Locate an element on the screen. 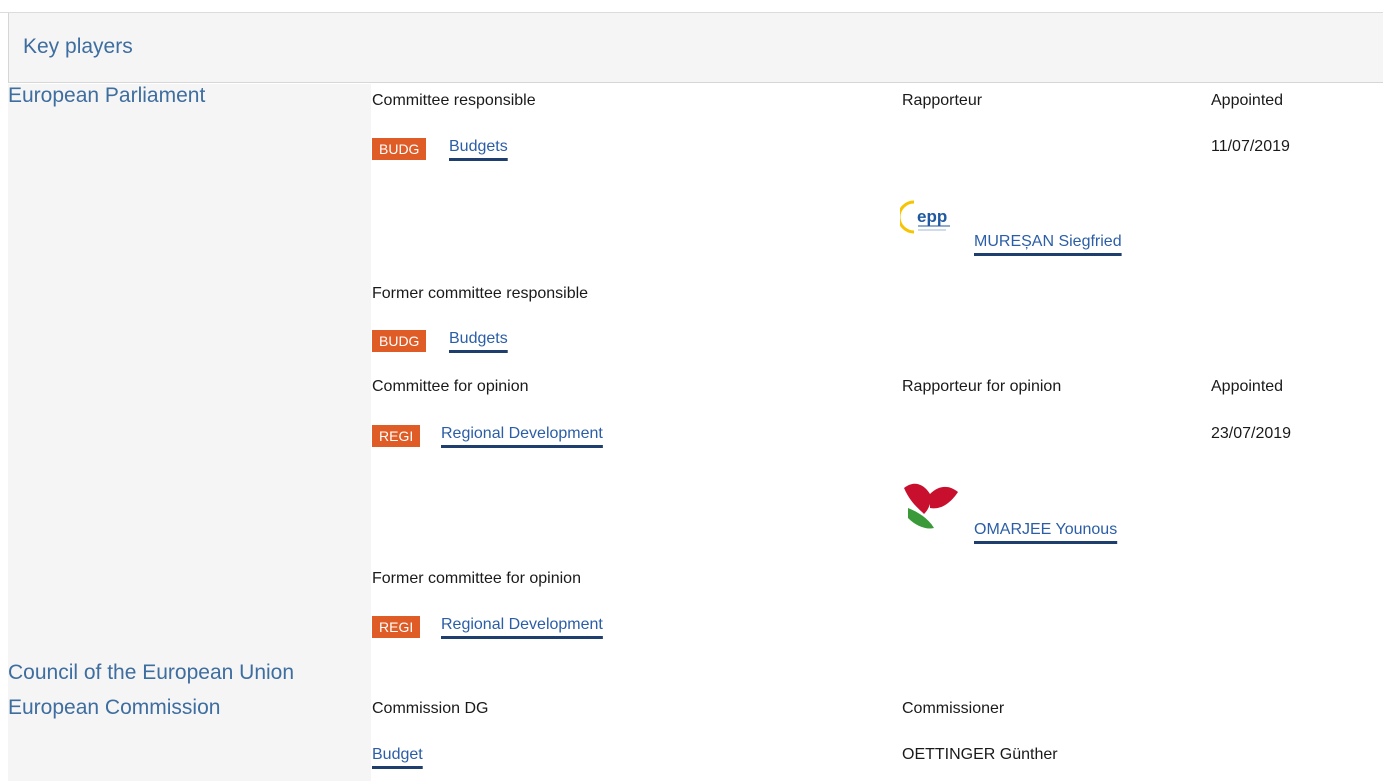 This screenshot has width=1383, height=781. rapporteur-link-muresan: MUREȘAN Siegfried is located at coordinates (1048, 242).